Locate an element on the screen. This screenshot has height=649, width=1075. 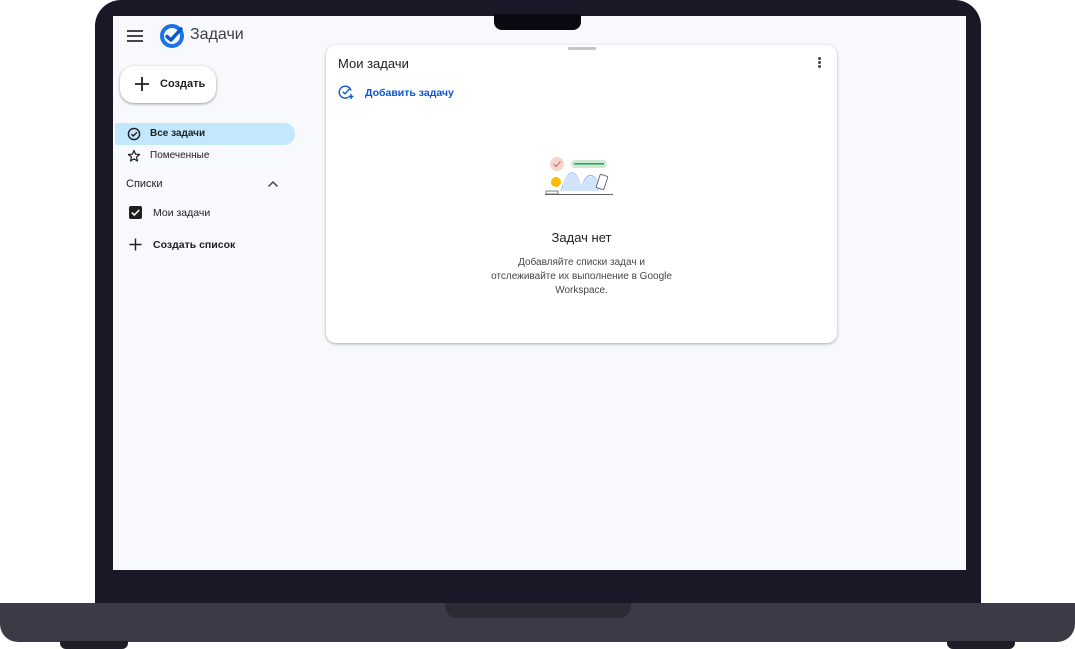
sidebar-item-all-tasks: Все задачи is located at coordinates (205, 134).